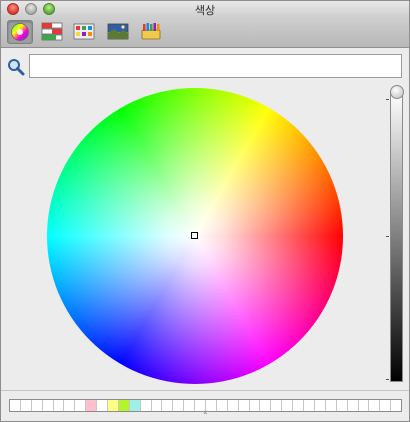 This screenshot has height=422, width=410. I want to click on resize-grip-icon: ⌃, so click(205, 416).